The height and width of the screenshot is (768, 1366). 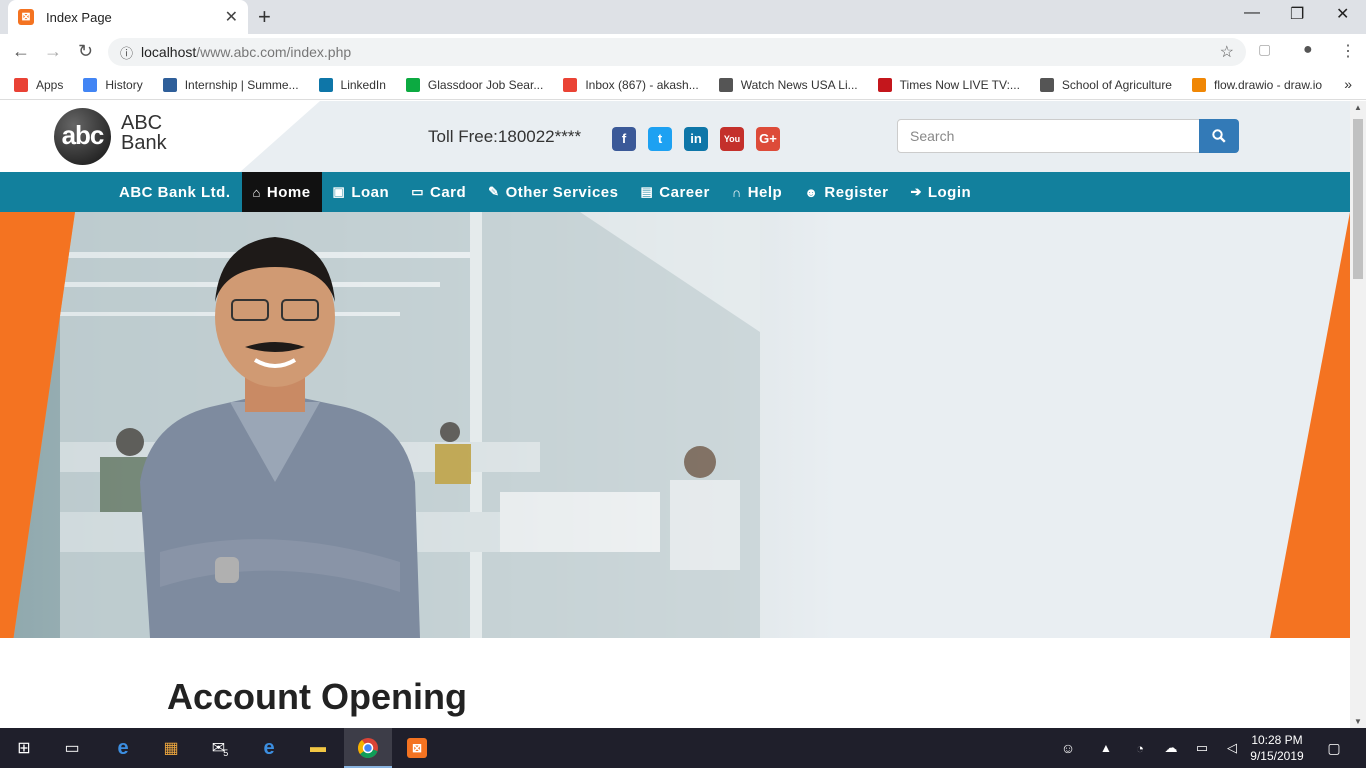 I want to click on smiling-banker-image, so click(x=280, y=437).